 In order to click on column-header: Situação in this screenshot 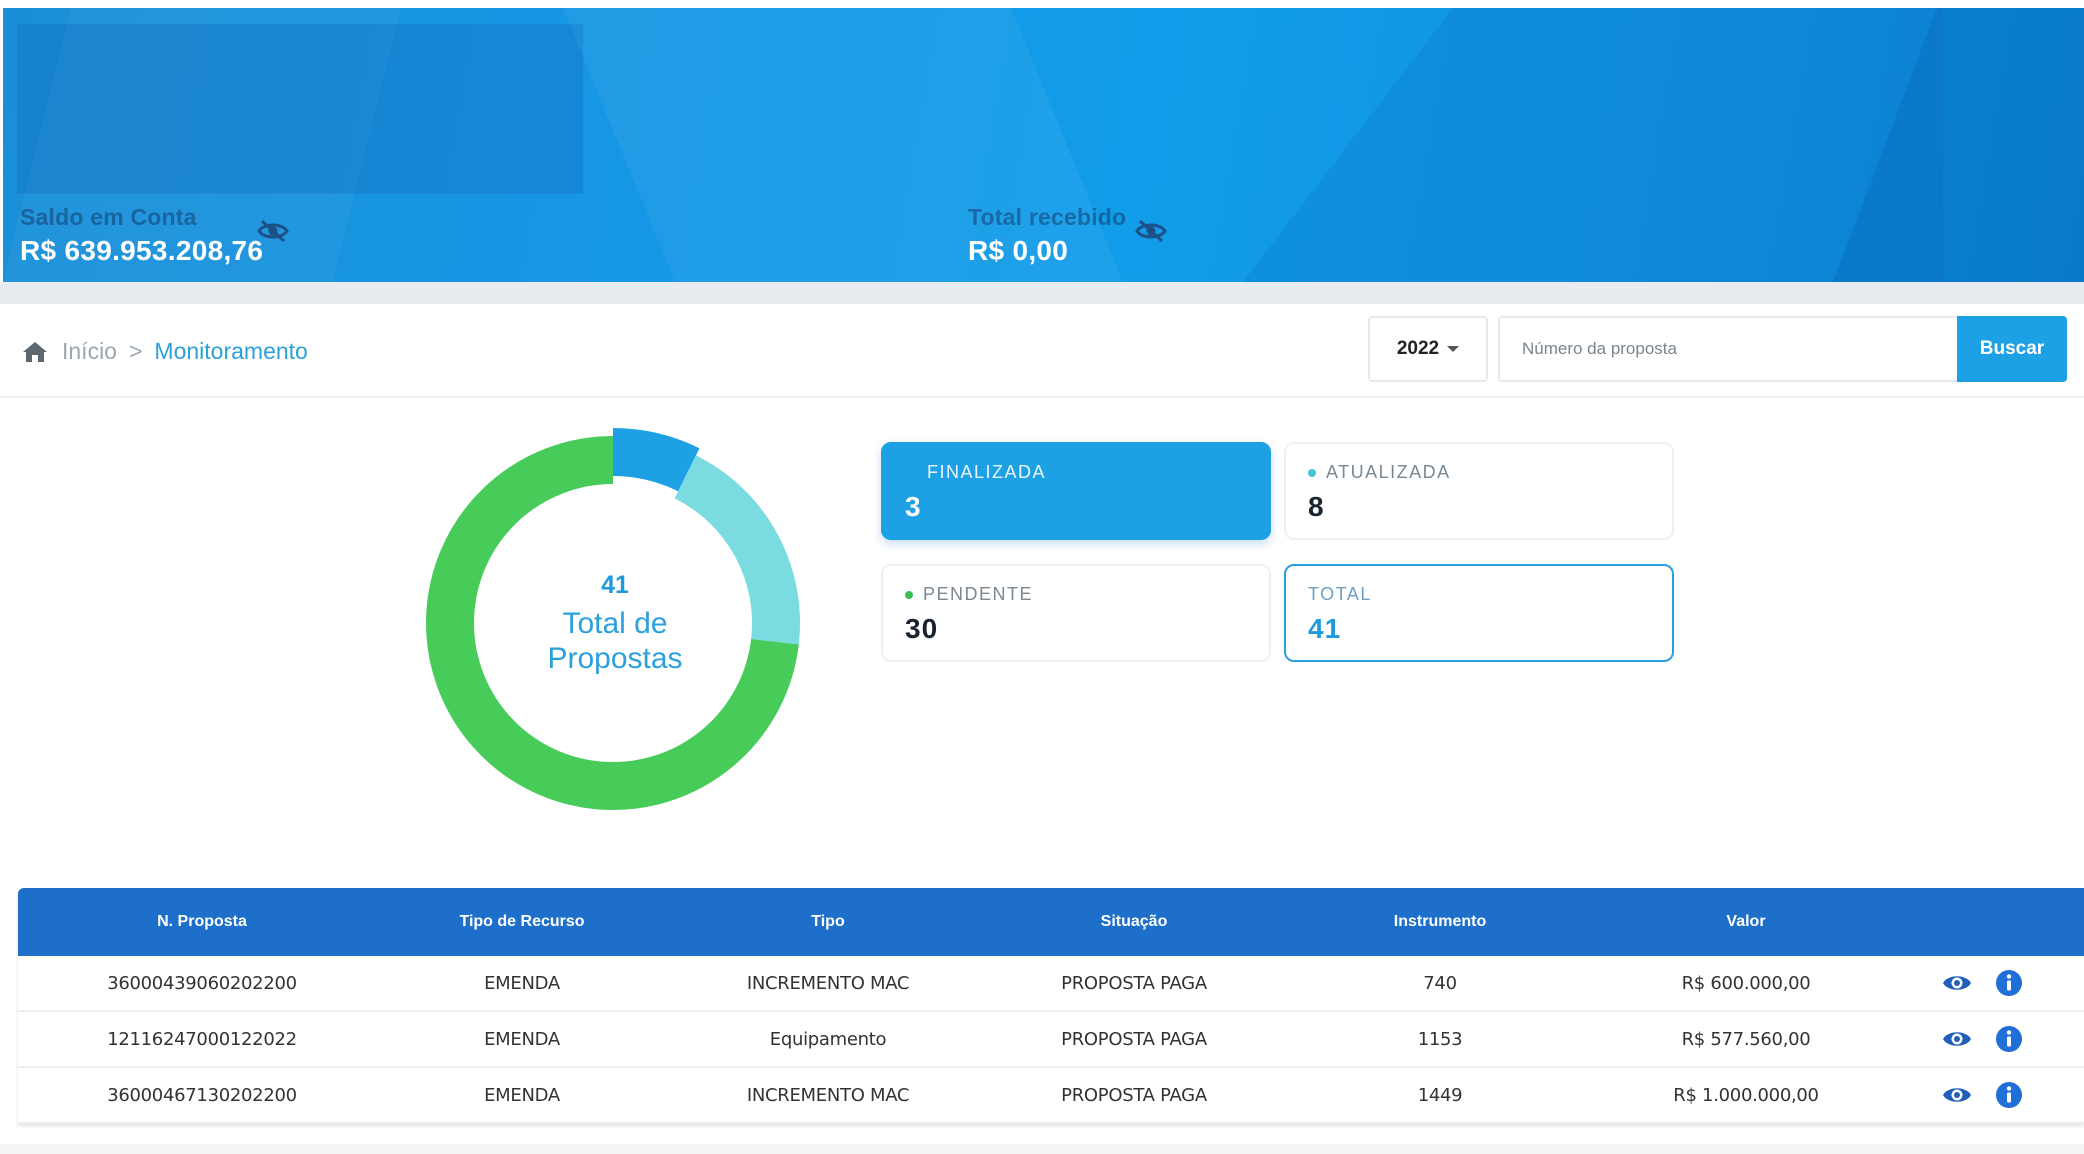, I will do `click(1134, 922)`.